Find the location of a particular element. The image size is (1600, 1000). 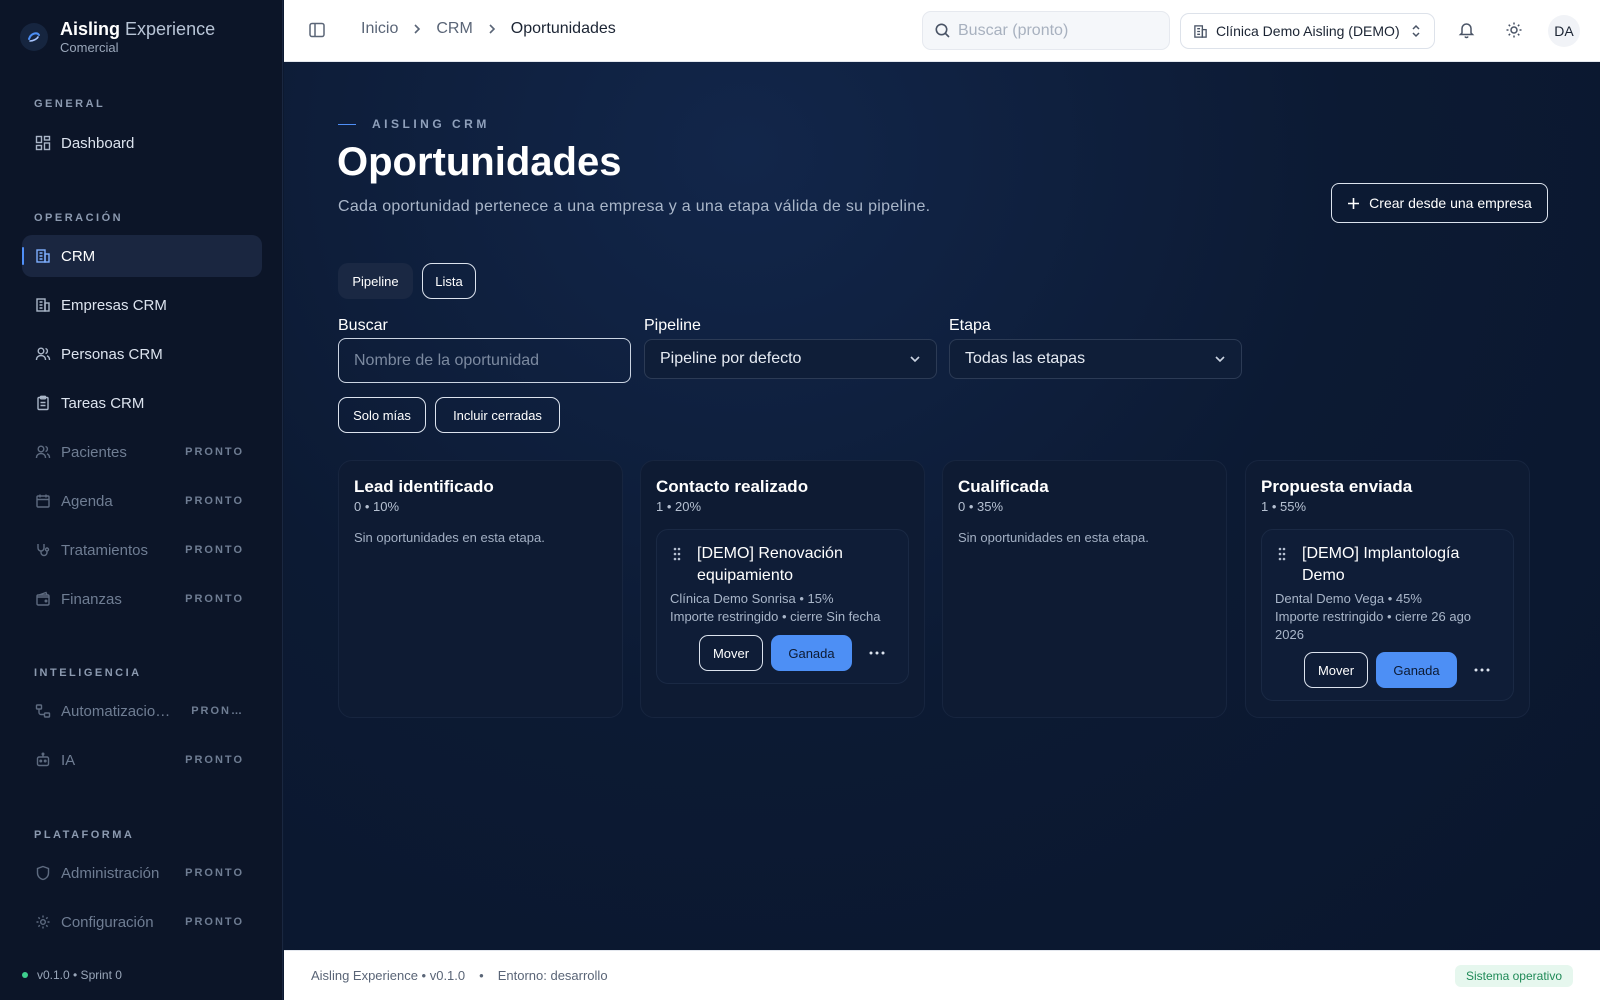

brand-name: Aisling Experience is located at coordinates (138, 29).